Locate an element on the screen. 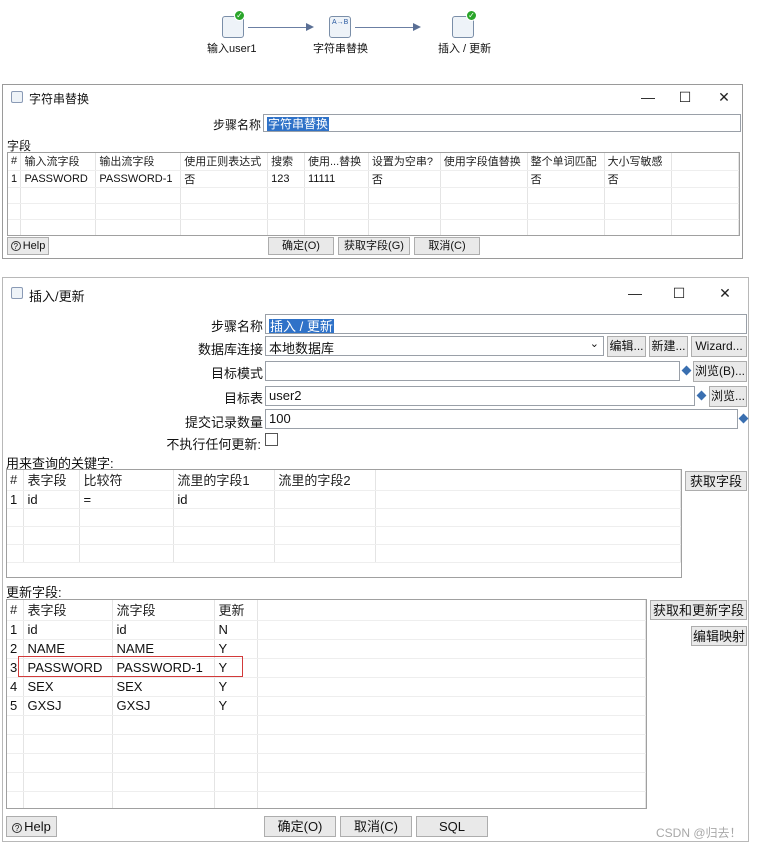  table-cell: 4 is located at coordinates (16, 687).